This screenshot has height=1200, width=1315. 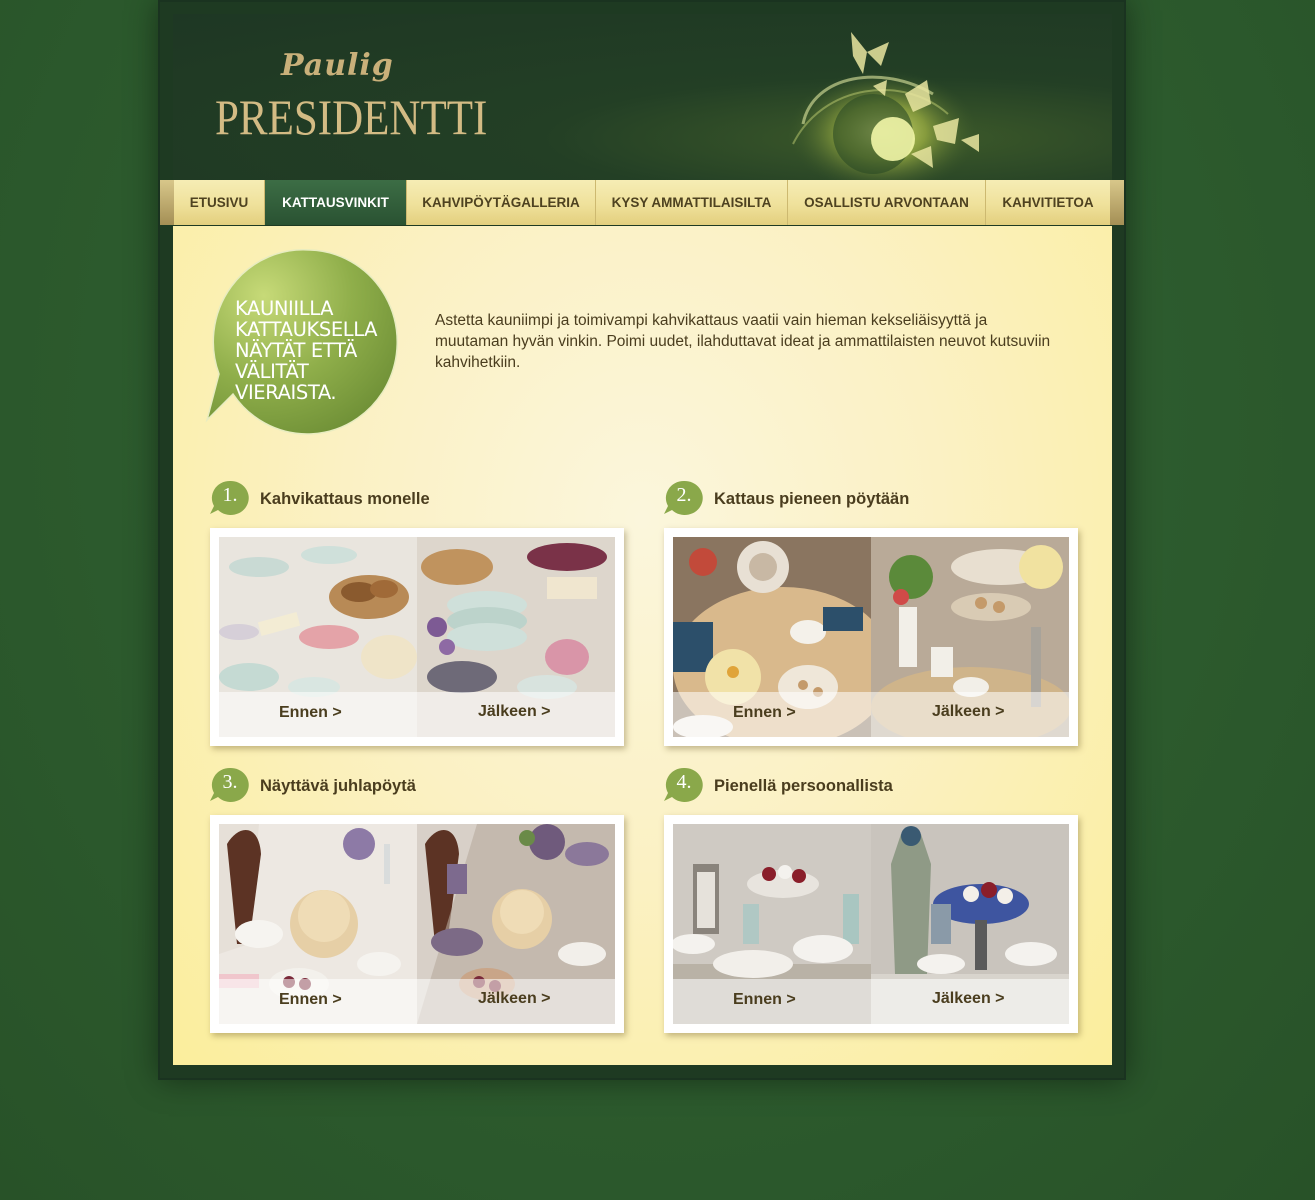 What do you see at coordinates (351, 117) in the screenshot?
I see `presidentti-logo: PRESIDENTTI` at bounding box center [351, 117].